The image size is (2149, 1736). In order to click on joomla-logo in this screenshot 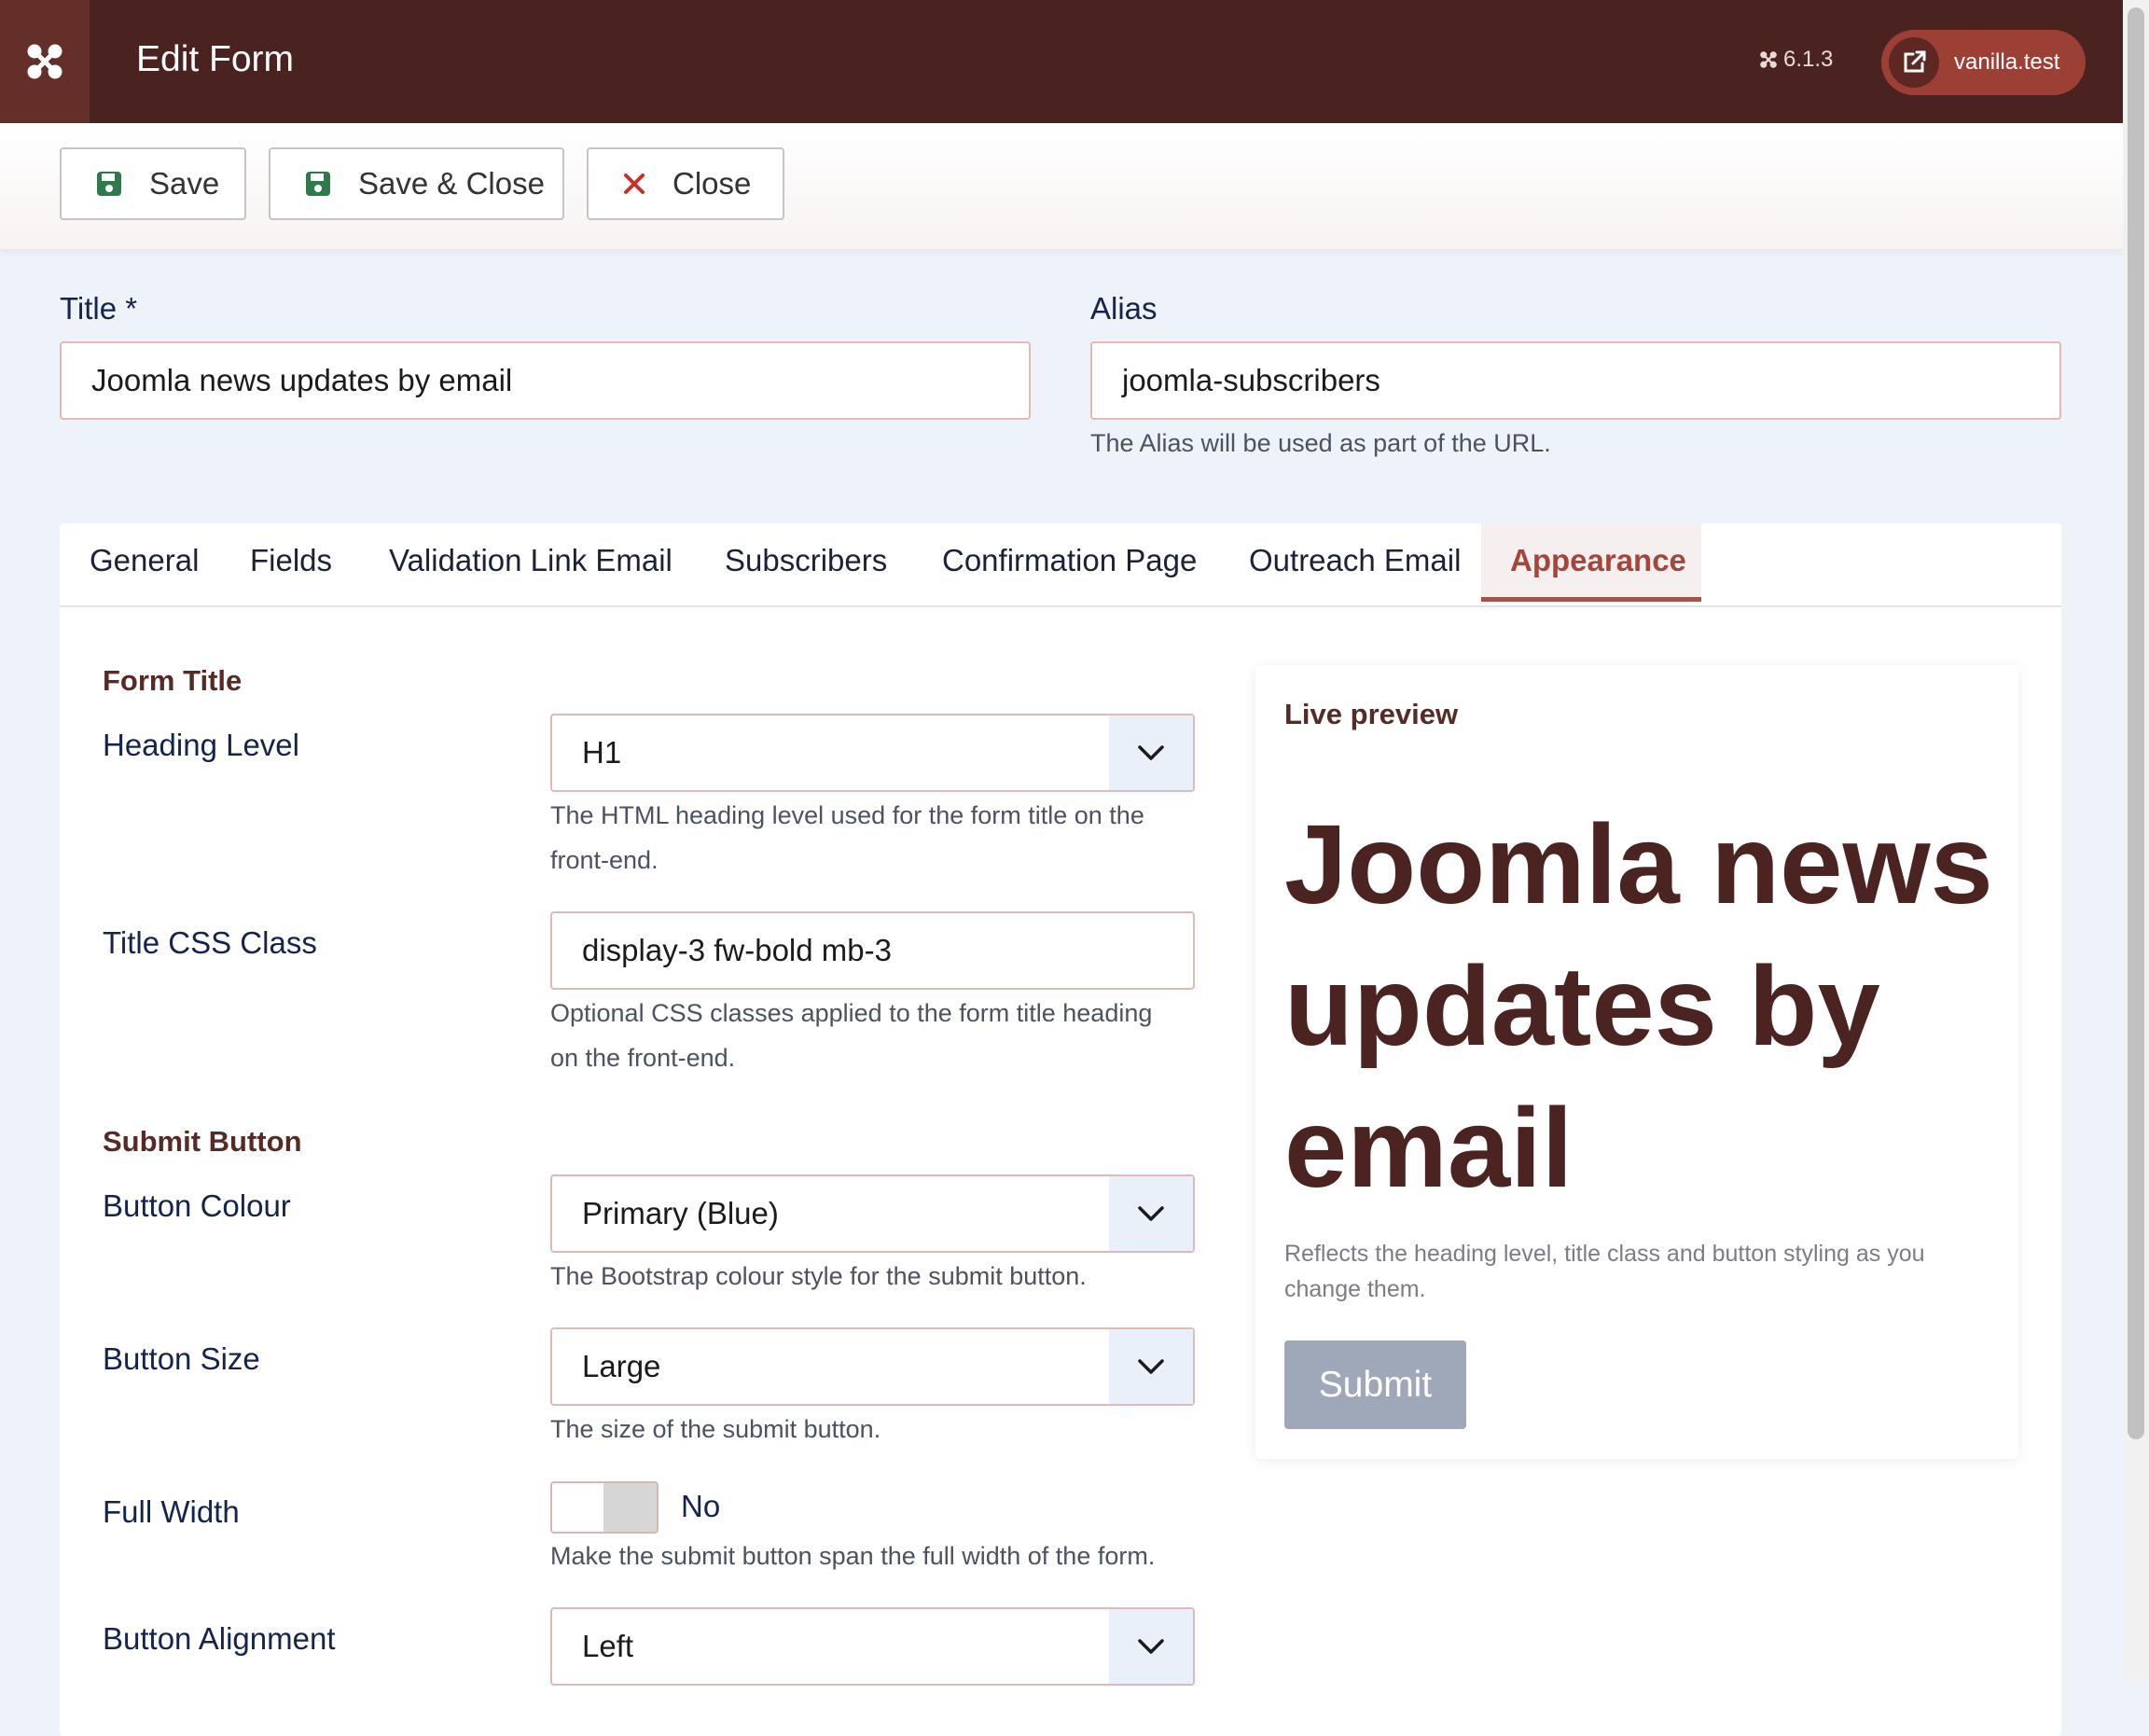, I will do `click(45, 61)`.